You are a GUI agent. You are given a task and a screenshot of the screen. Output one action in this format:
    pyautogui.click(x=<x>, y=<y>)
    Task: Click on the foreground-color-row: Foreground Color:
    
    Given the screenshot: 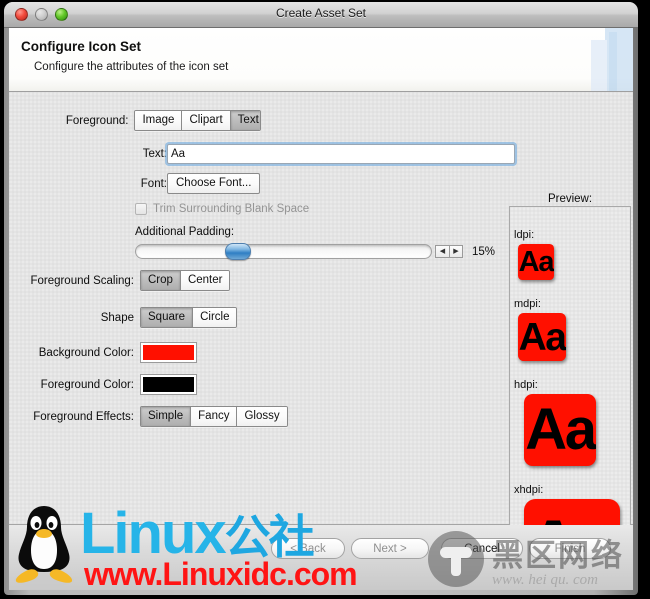 What is the action you would take?
    pyautogui.click(x=103, y=384)
    